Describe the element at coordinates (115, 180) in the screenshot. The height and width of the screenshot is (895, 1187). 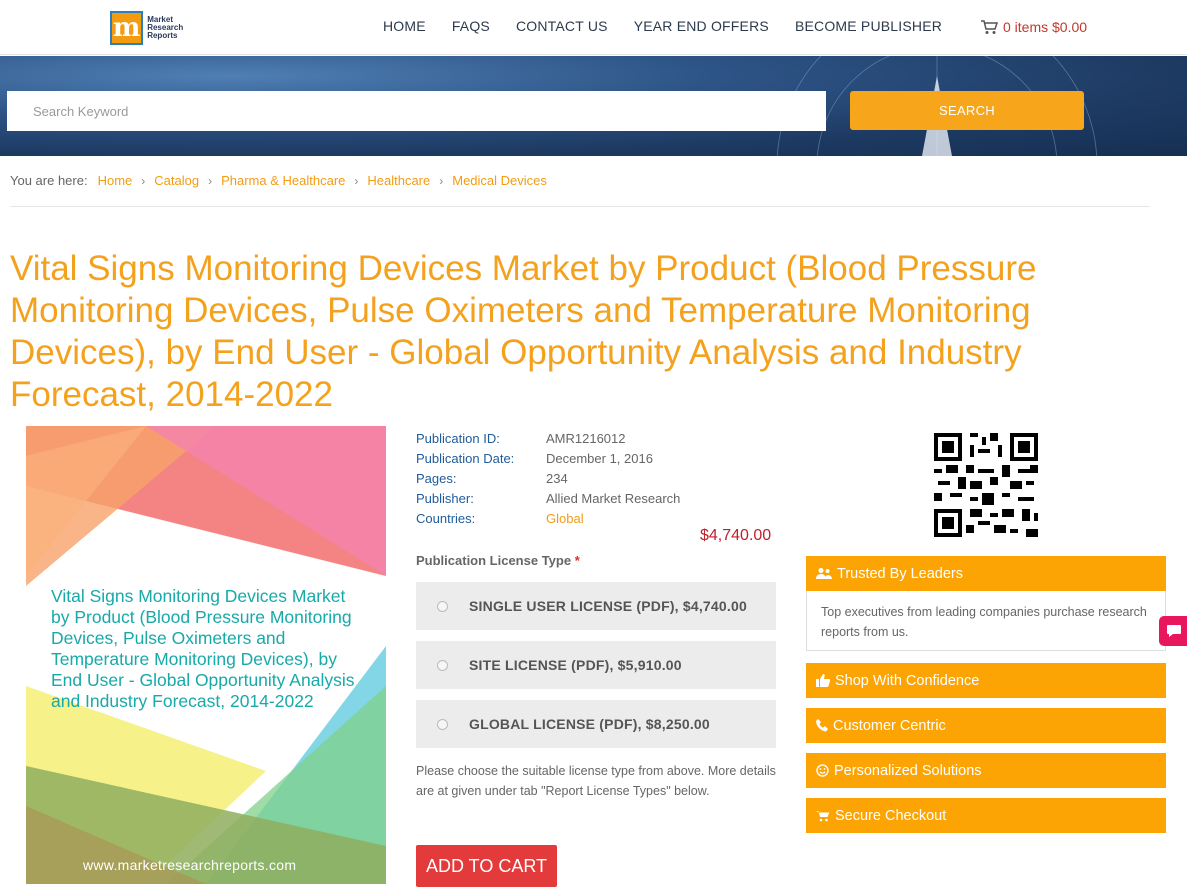
I see `breadcrumb-home: Home` at that location.